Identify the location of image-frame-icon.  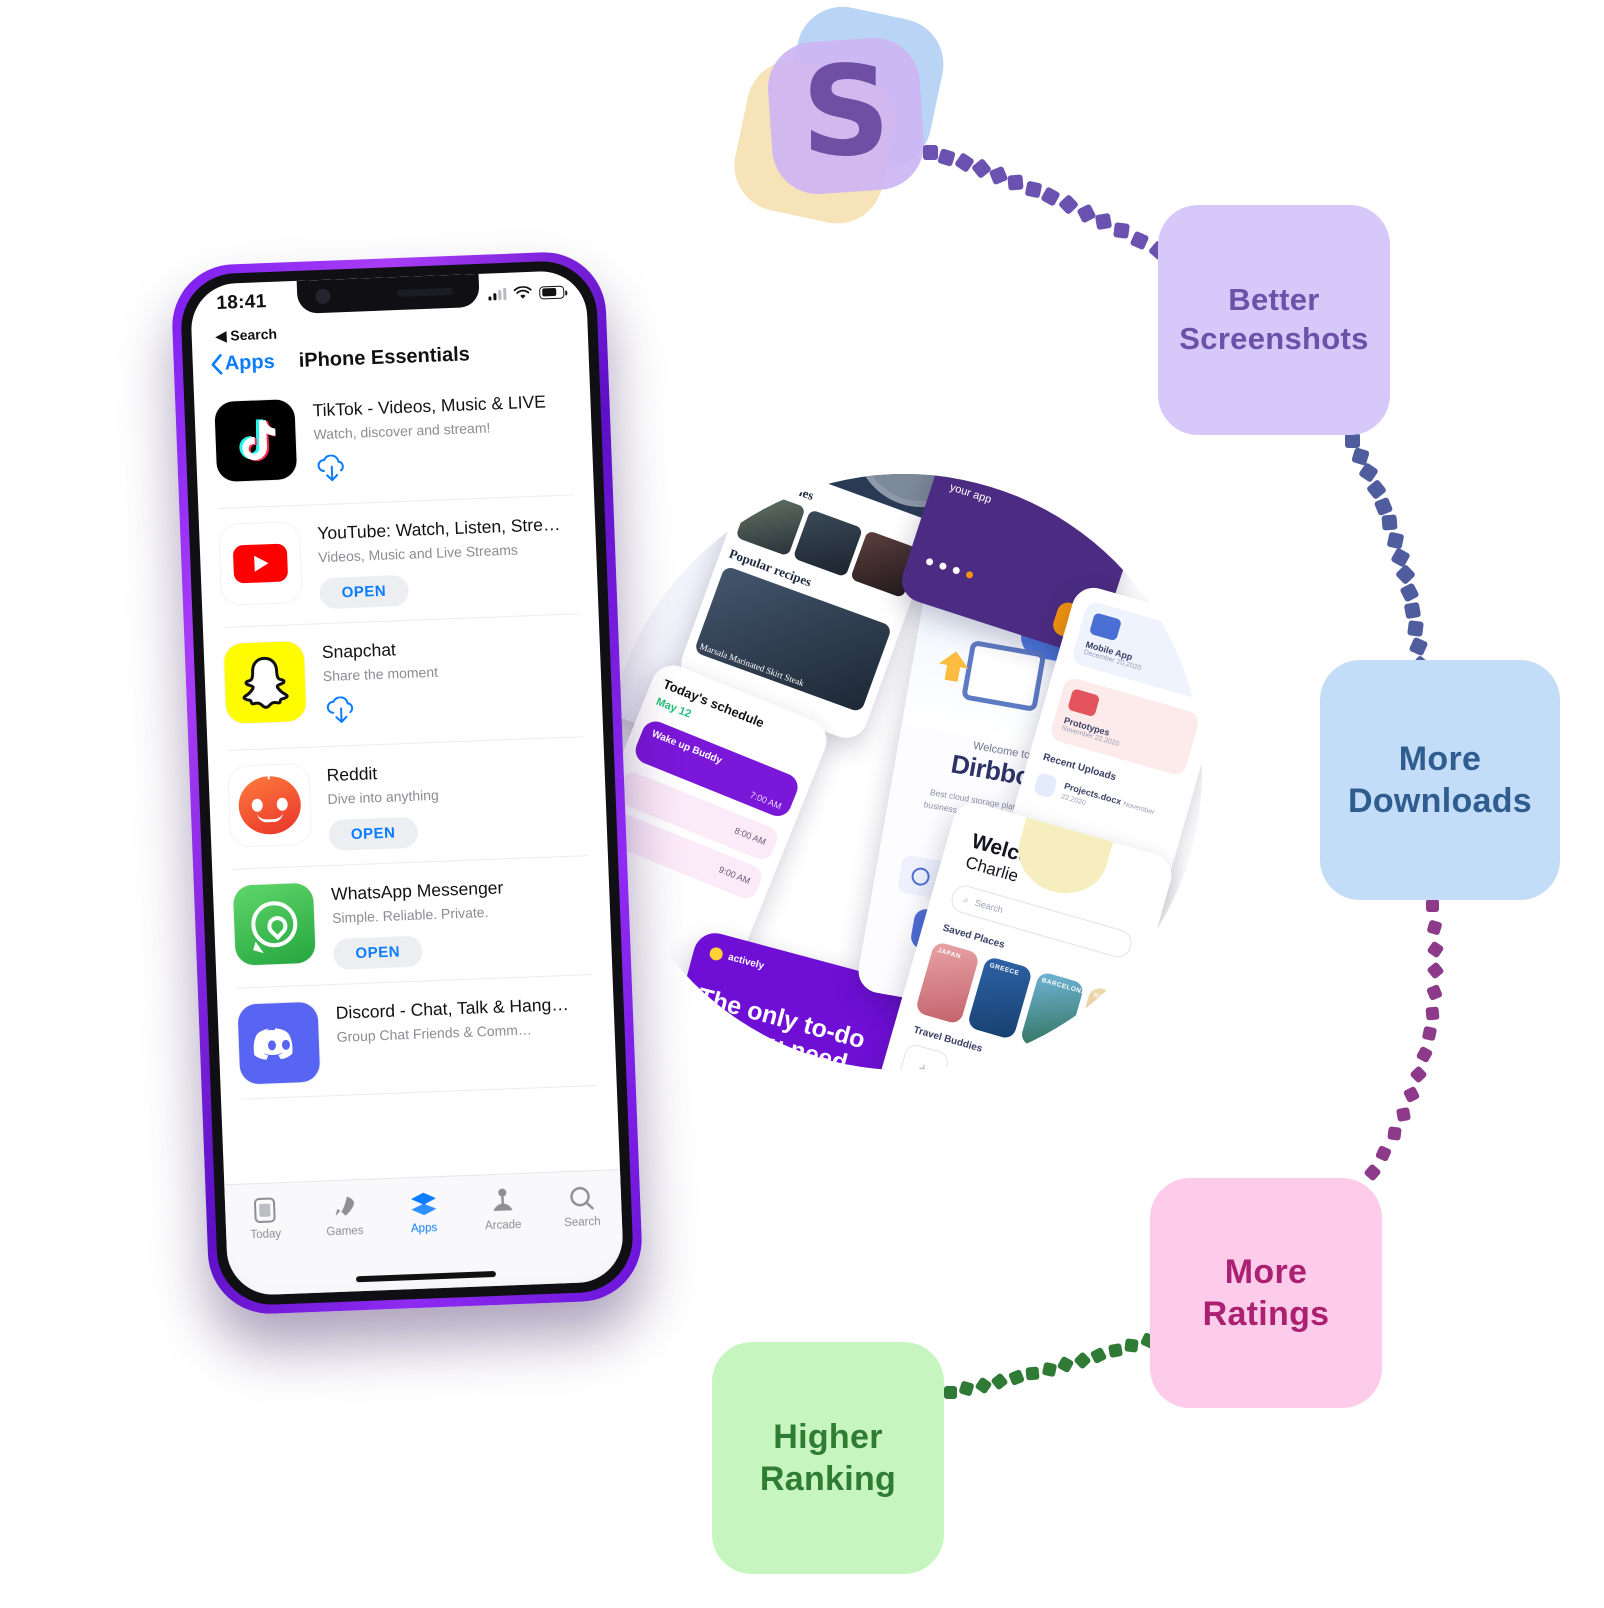
(1004, 676).